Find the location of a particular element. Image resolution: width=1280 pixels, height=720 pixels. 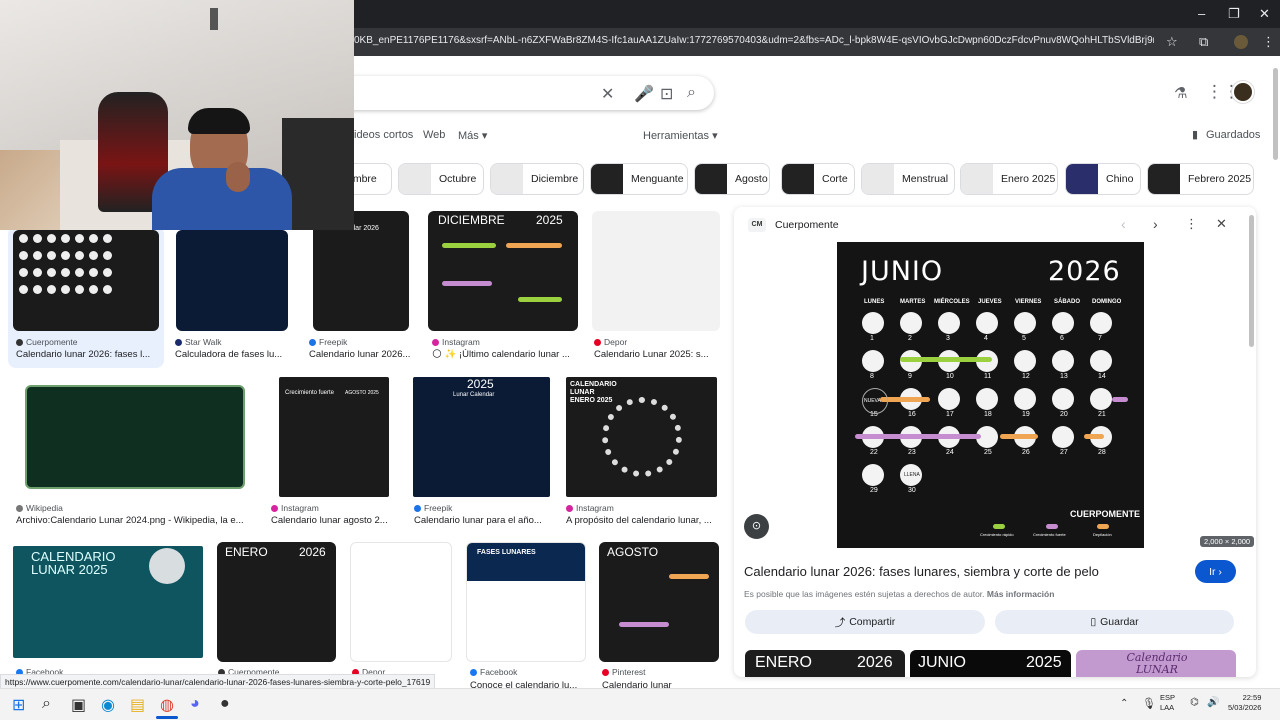

account-avatar is located at coordinates (1243, 92).